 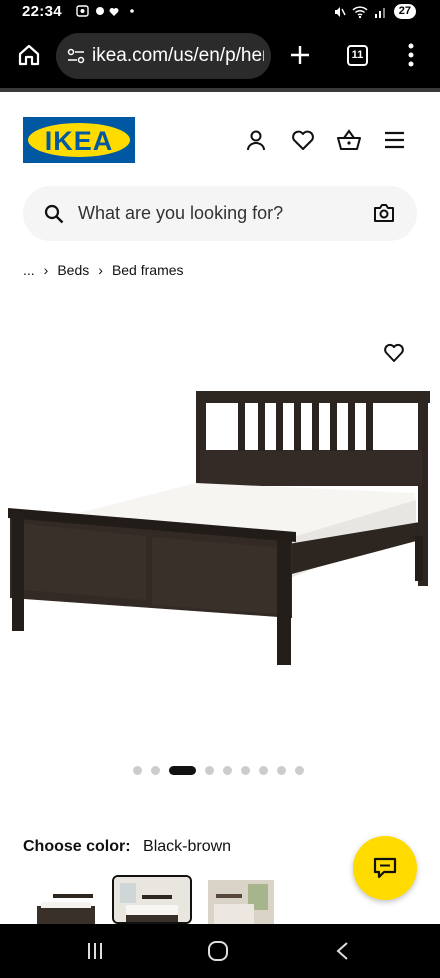 What do you see at coordinates (394, 353) in the screenshot?
I see `save-to-wishlist-icon` at bounding box center [394, 353].